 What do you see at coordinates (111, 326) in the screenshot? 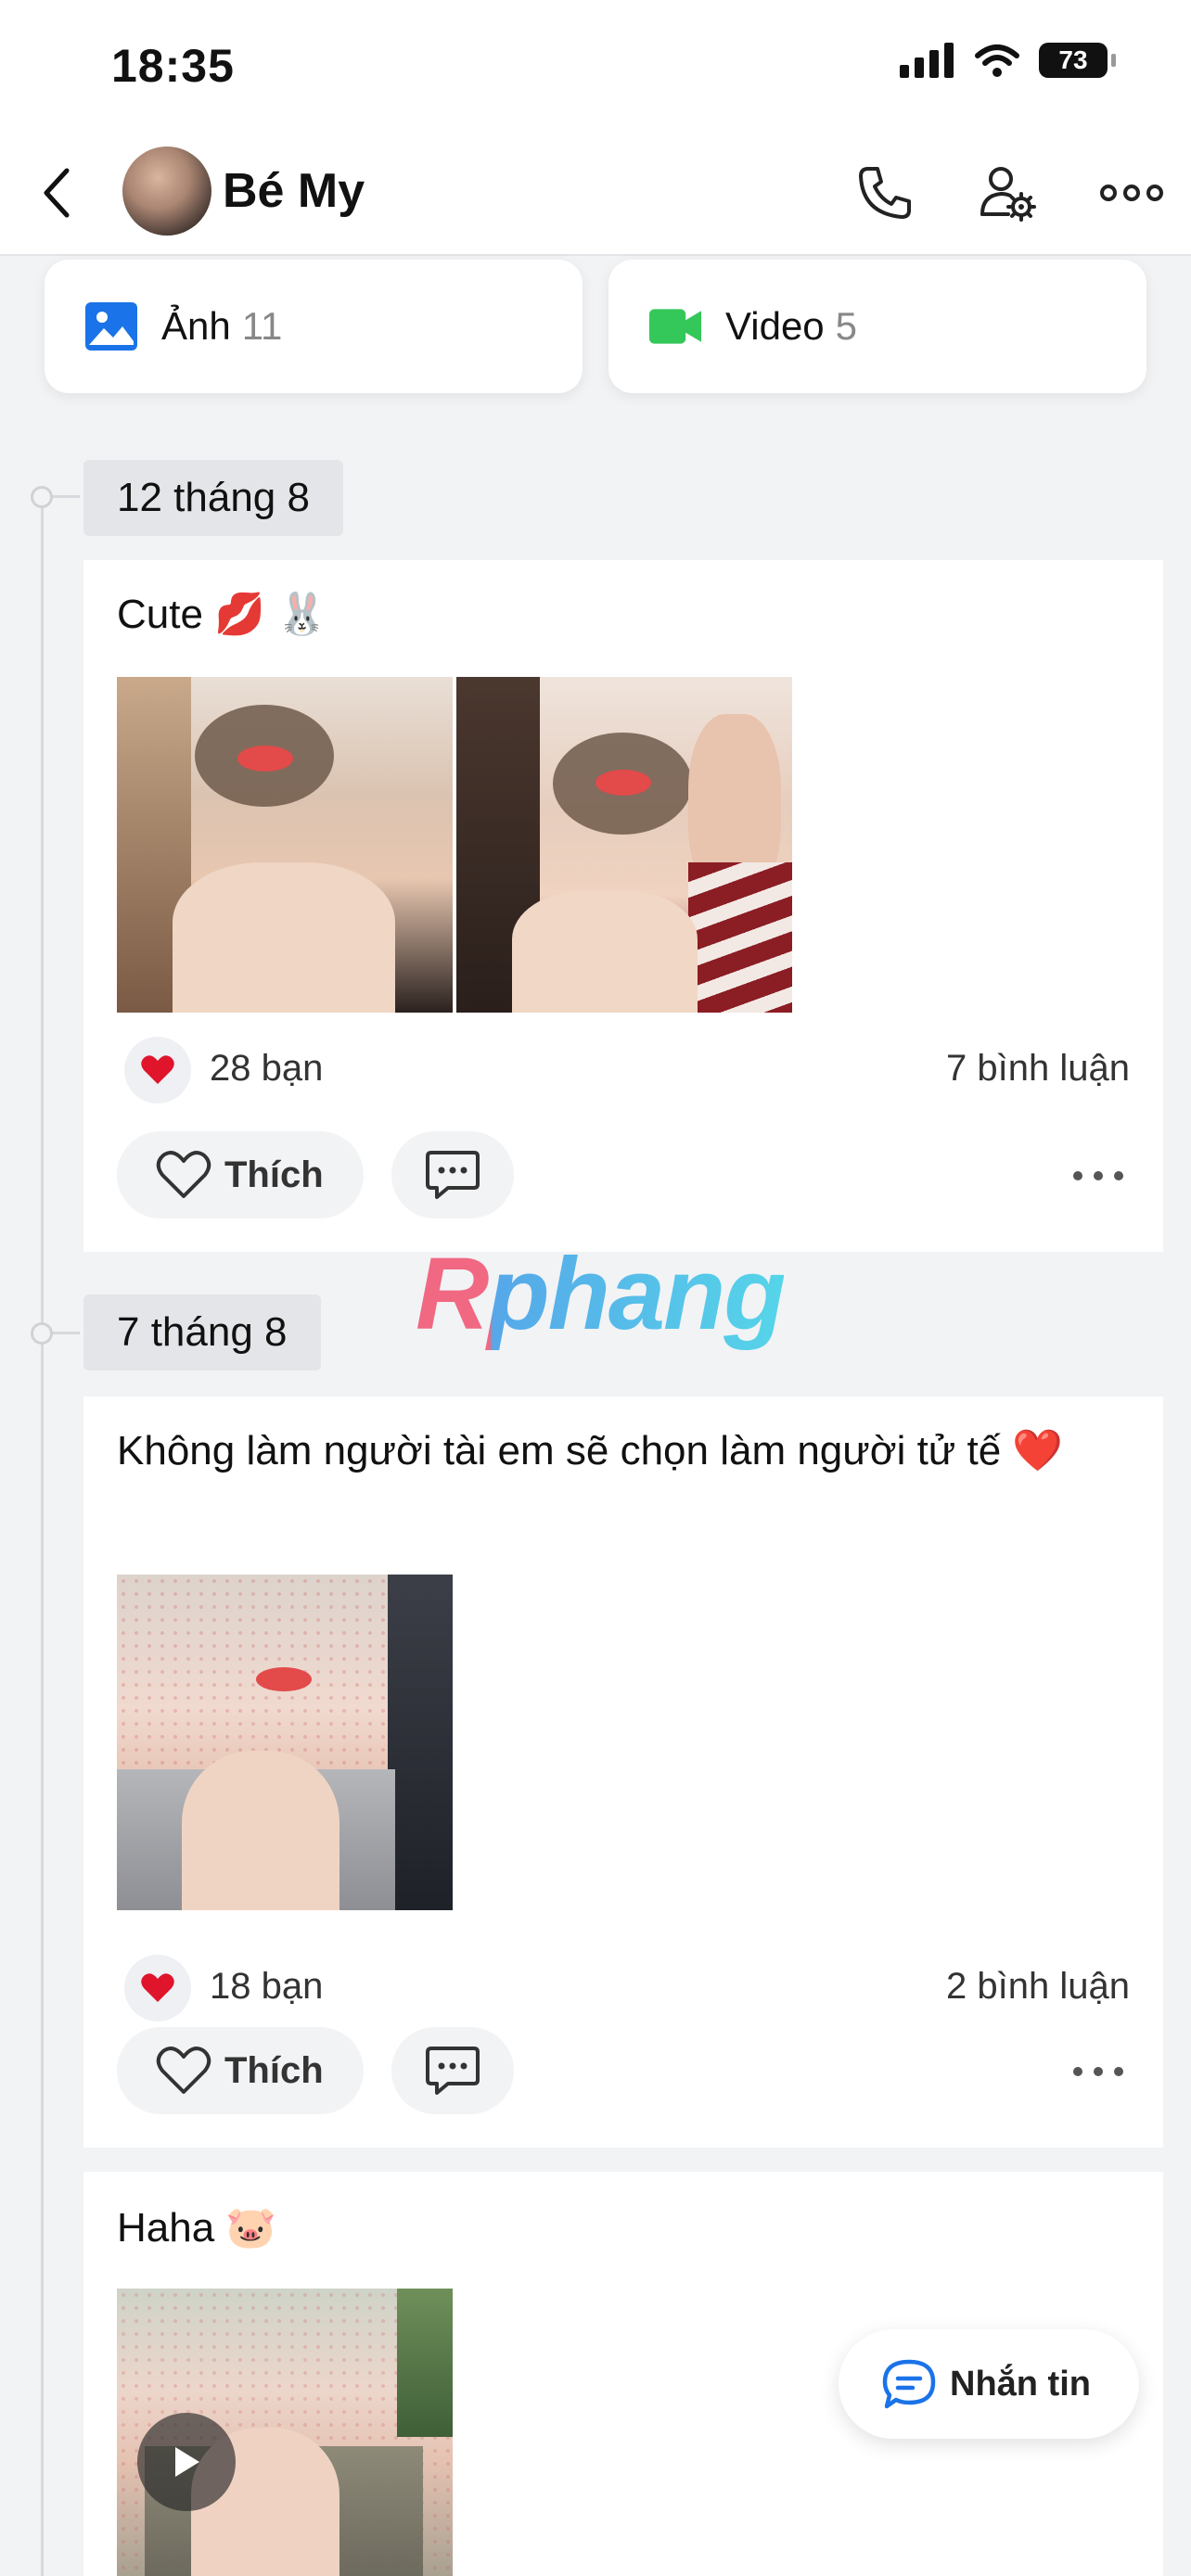
I see `image-icon` at bounding box center [111, 326].